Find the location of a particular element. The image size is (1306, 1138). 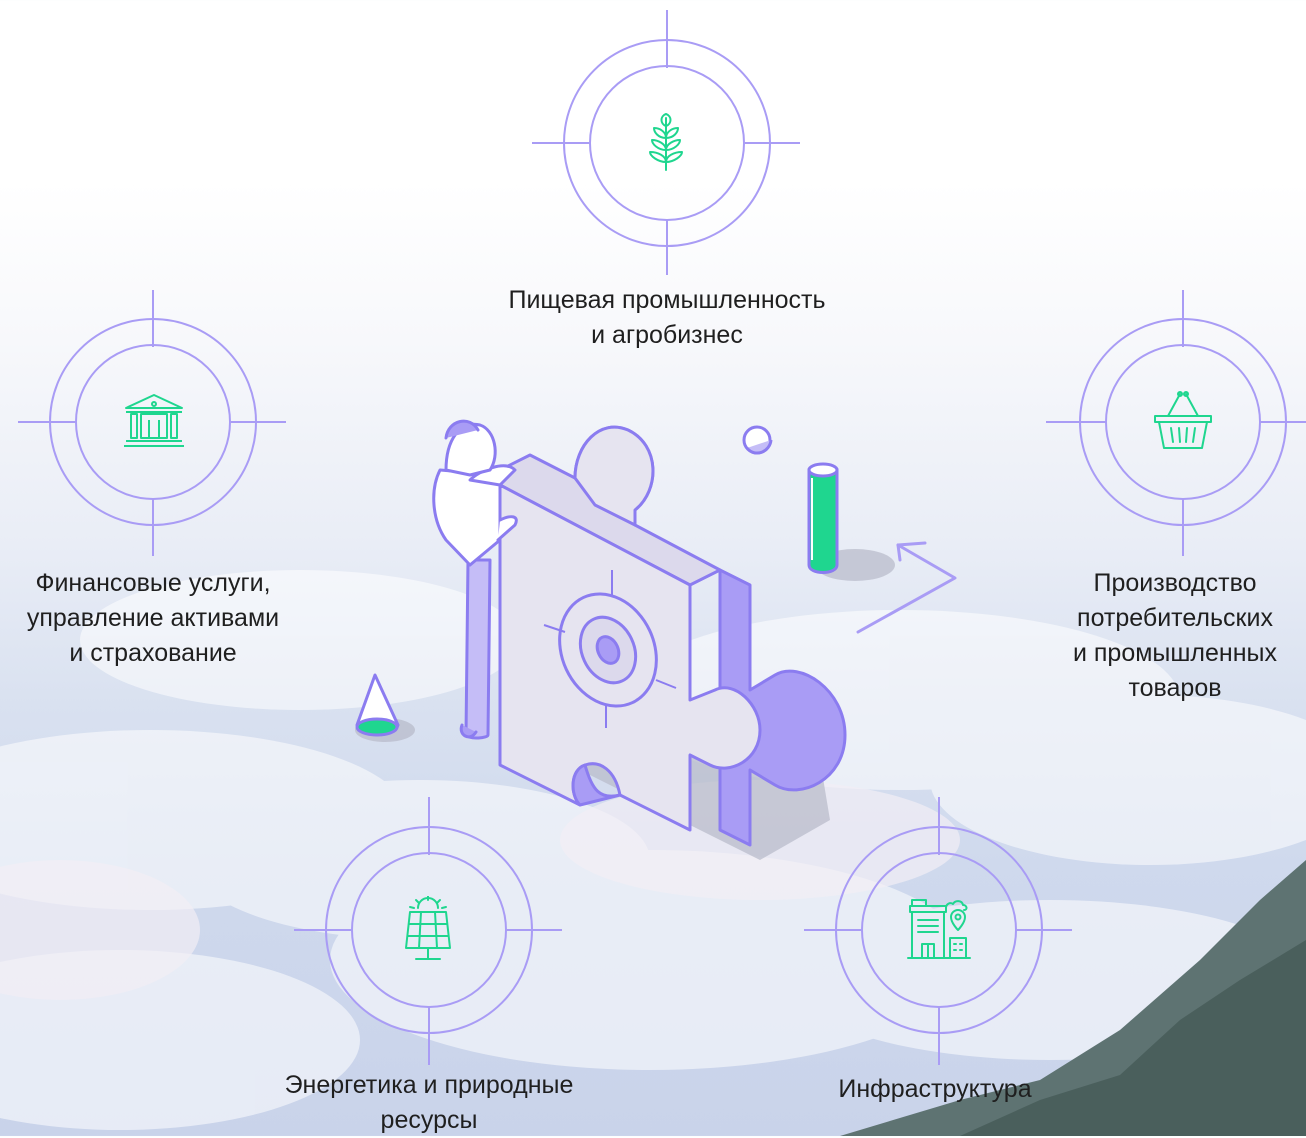

sector-infra-label: Инфраструктура is located at coordinates (935, 1089).